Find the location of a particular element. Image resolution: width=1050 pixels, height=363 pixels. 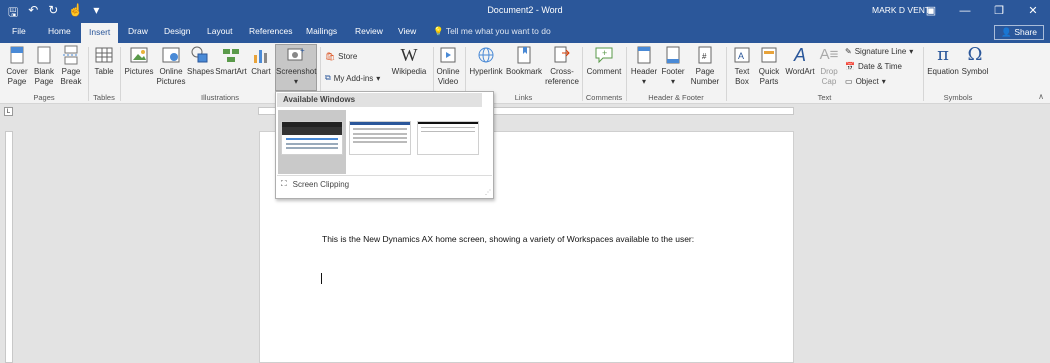

symbol-label: Symbol is located at coordinates (975, 71).